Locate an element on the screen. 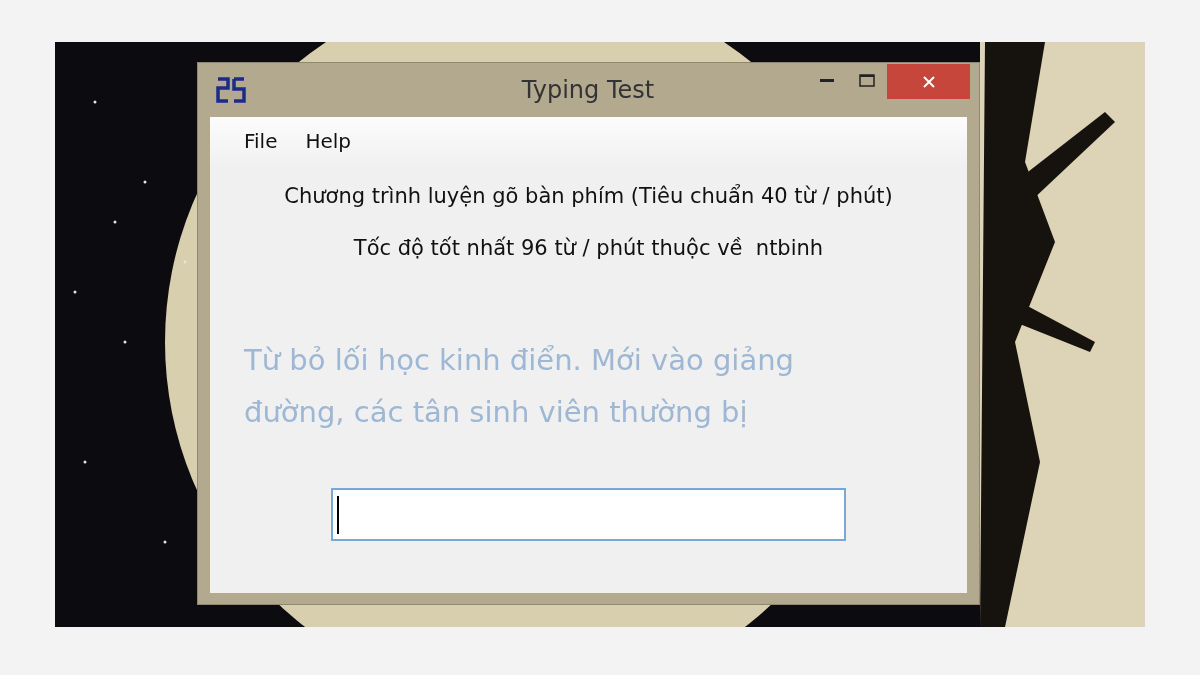  app-icon is located at coordinates (231, 90).